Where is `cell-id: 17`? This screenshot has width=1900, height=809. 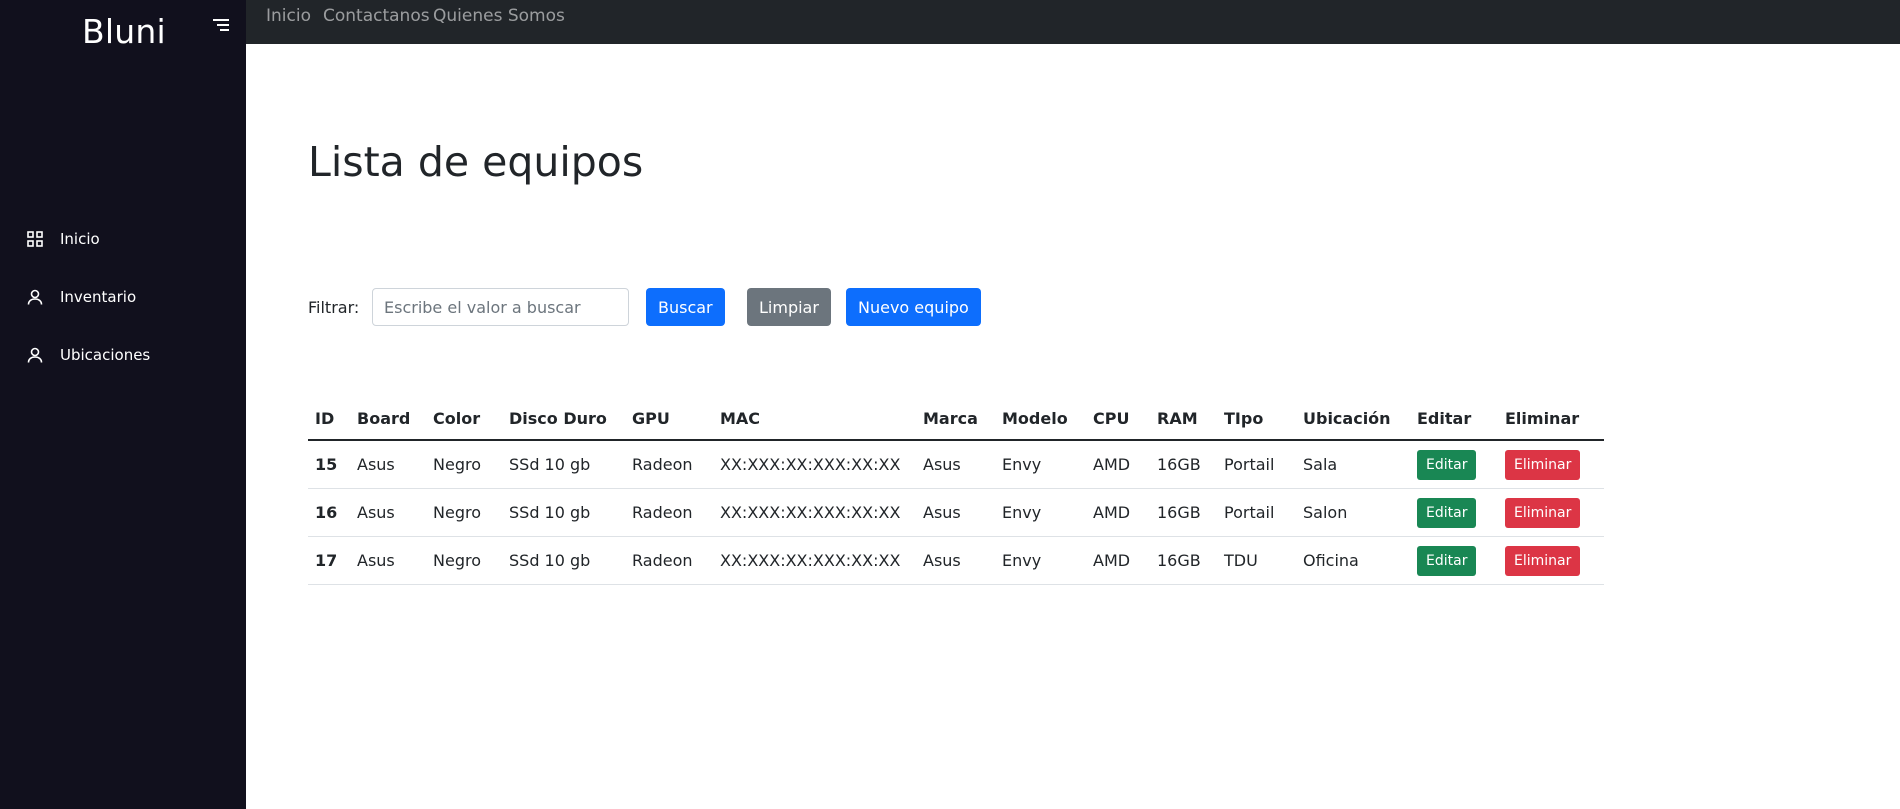 cell-id: 17 is located at coordinates (329, 560).